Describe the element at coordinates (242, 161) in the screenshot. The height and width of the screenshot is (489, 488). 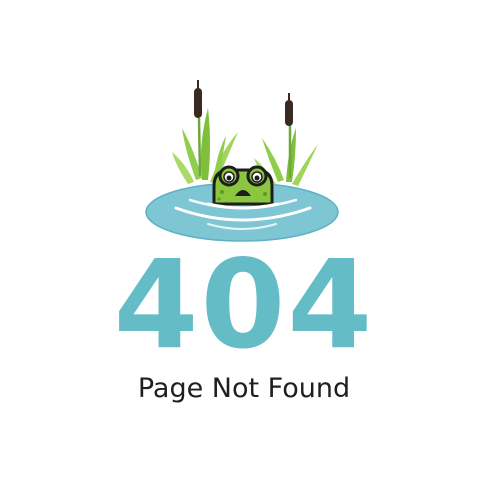
I see `frog-pond-illustration` at that location.